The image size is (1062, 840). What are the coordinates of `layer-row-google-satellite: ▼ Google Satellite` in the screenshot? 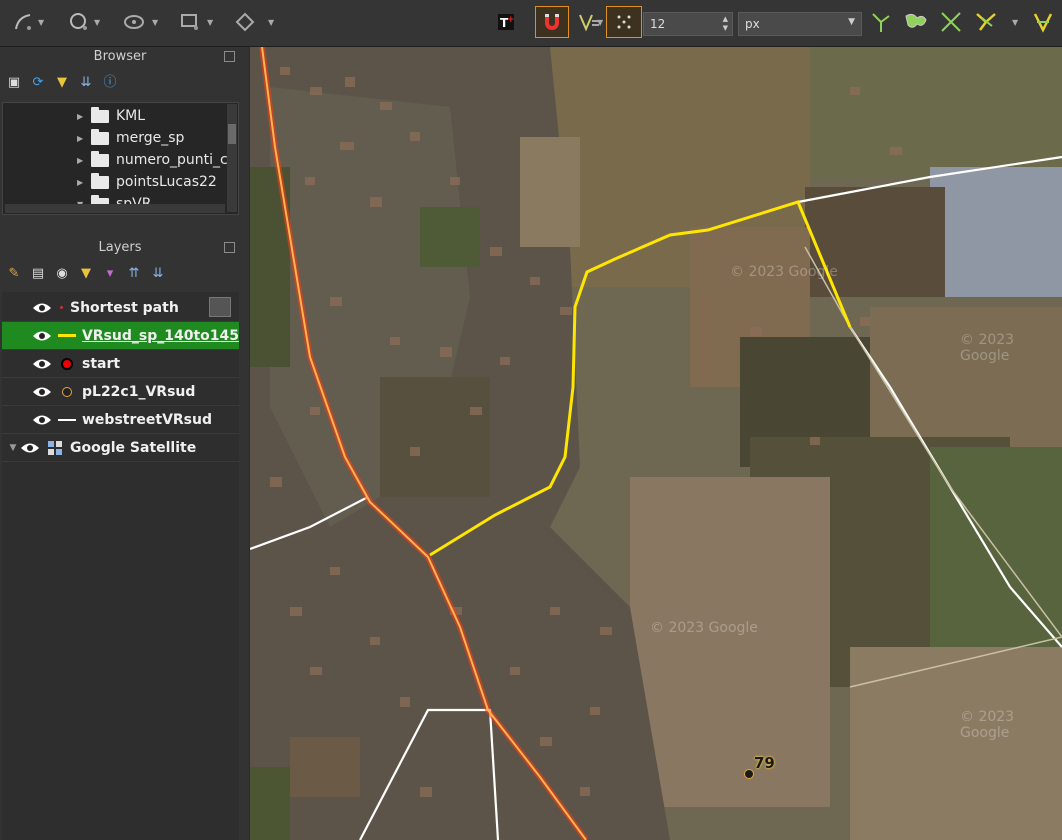 It's located at (120, 448).